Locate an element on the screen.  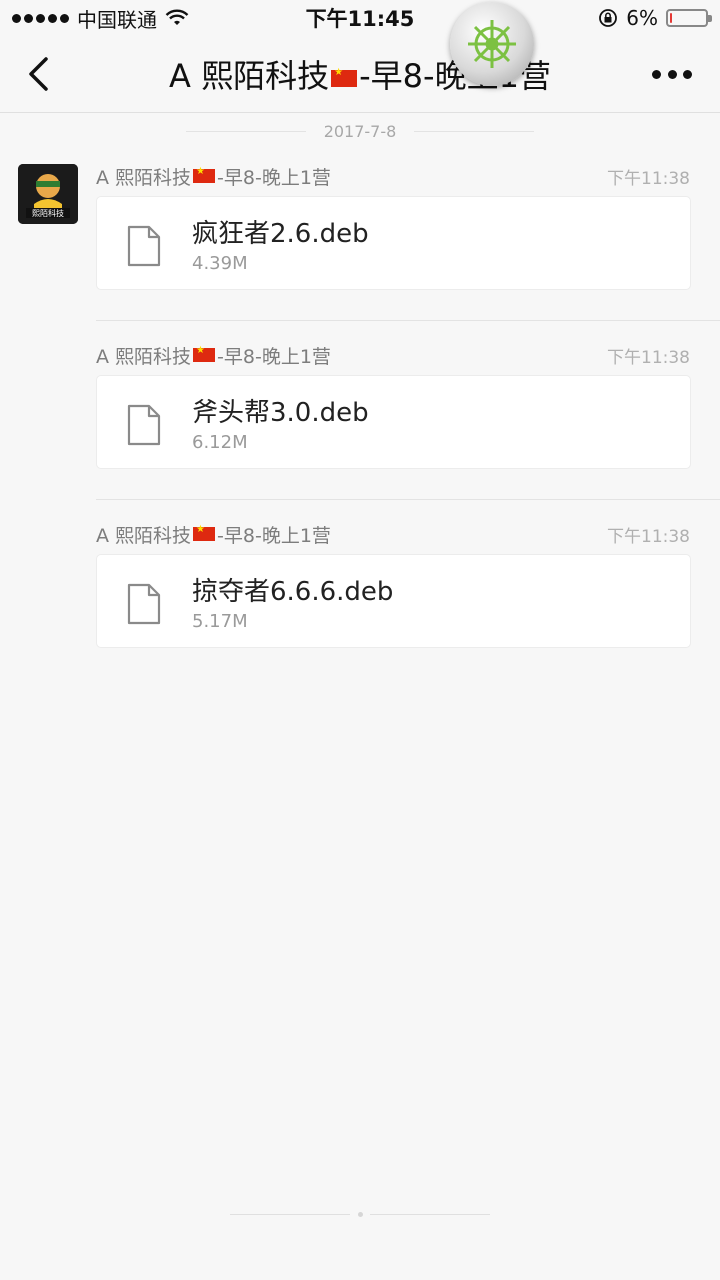
date-separator: 2017-7-8 is located at coordinates (360, 131).